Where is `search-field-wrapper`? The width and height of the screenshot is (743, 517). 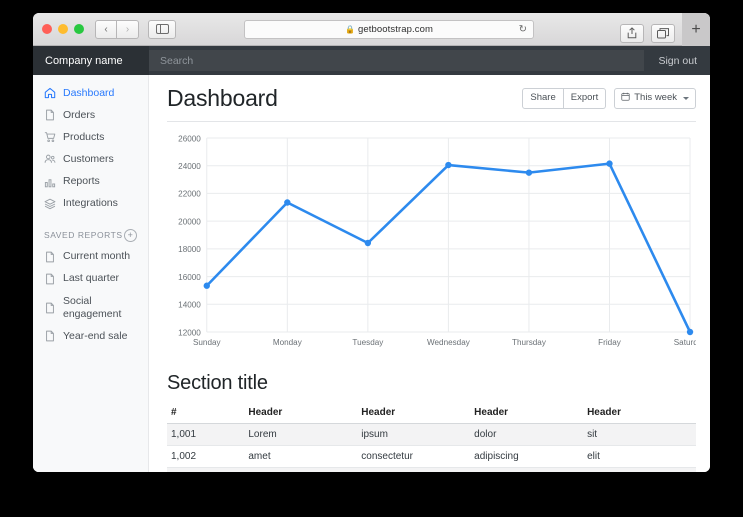 search-field-wrapper is located at coordinates (397, 60).